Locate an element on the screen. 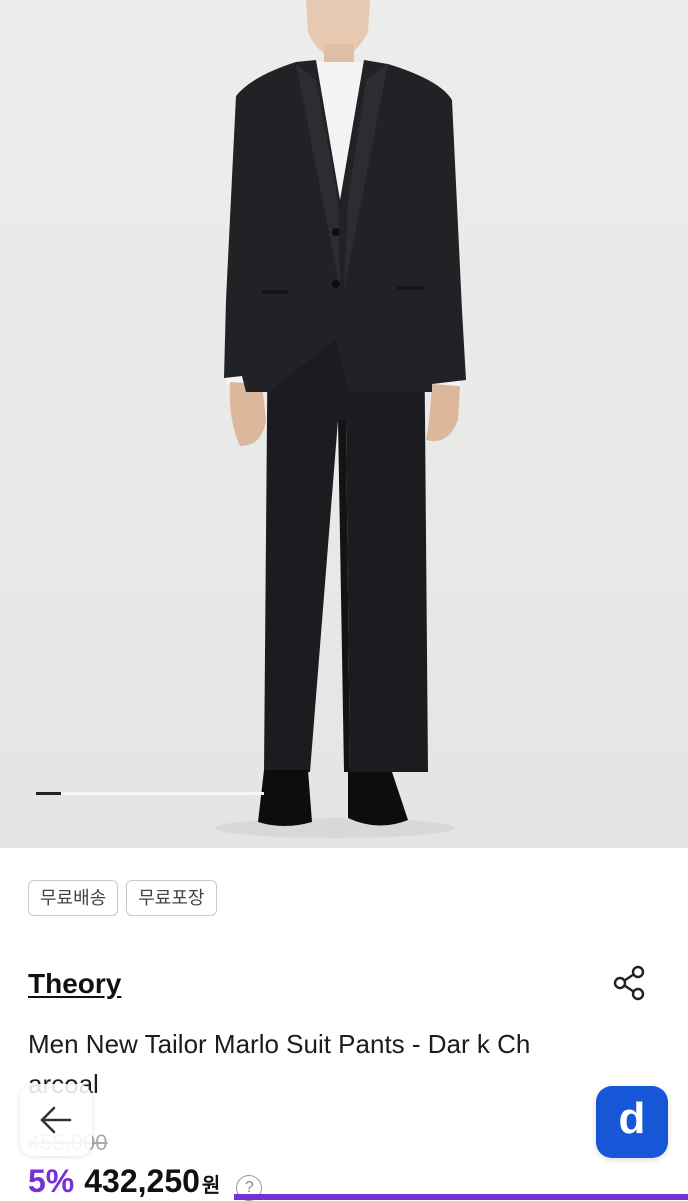 The image size is (688, 1201). discount-rate: 5% is located at coordinates (51, 1181).